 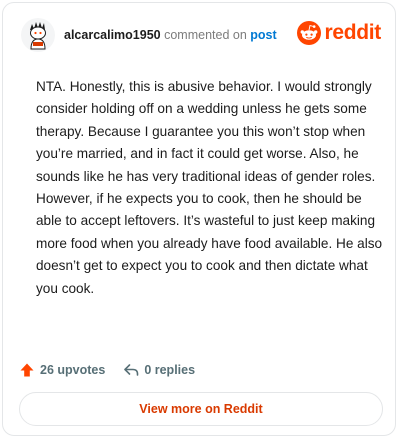 What do you see at coordinates (352, 32) in the screenshot?
I see `reddit-wordmark: reddit` at bounding box center [352, 32].